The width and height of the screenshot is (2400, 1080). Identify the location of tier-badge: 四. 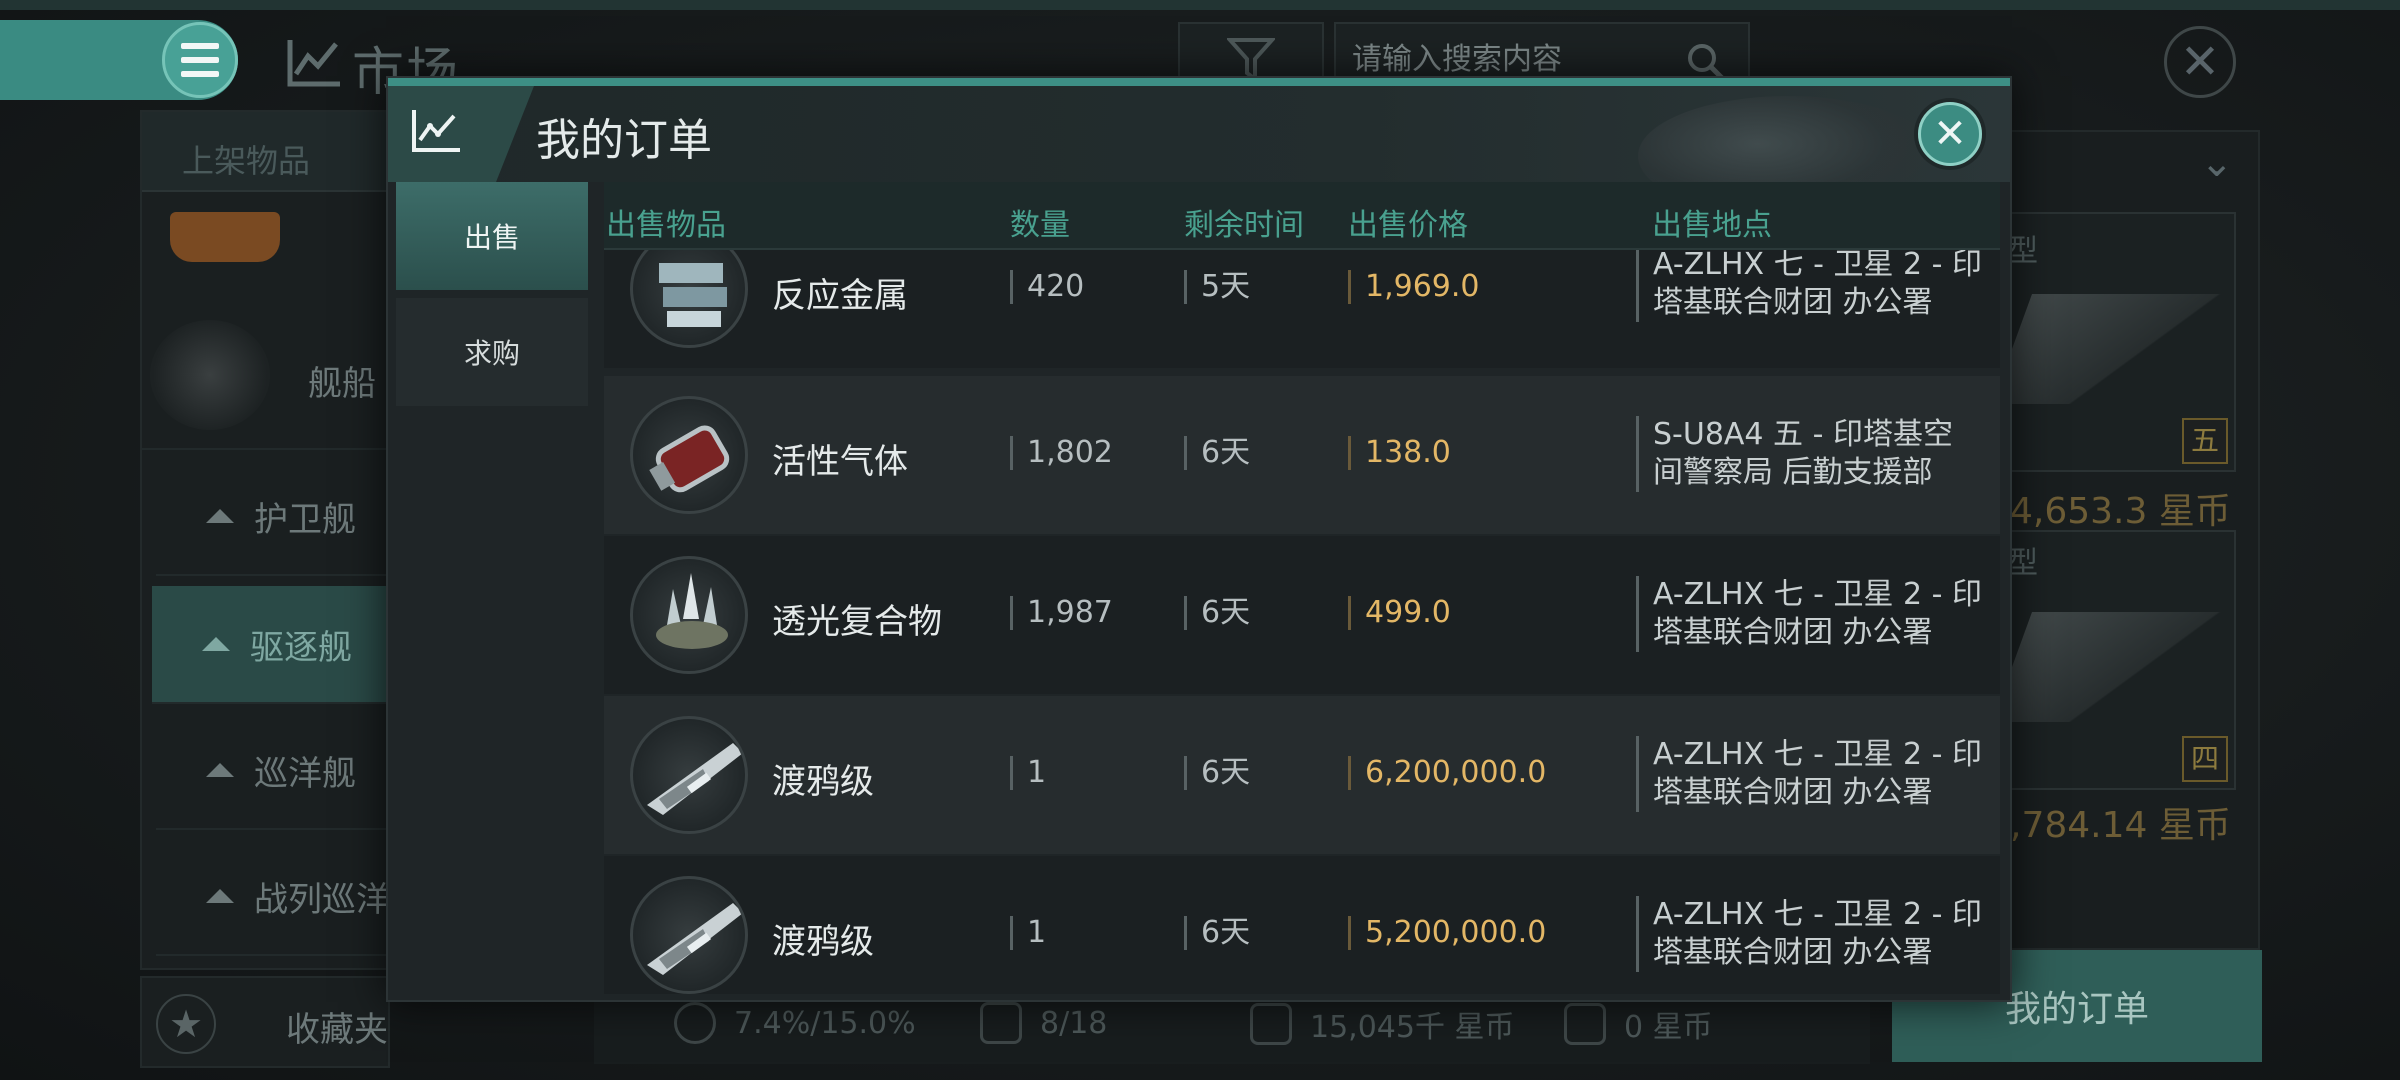
(2205, 759).